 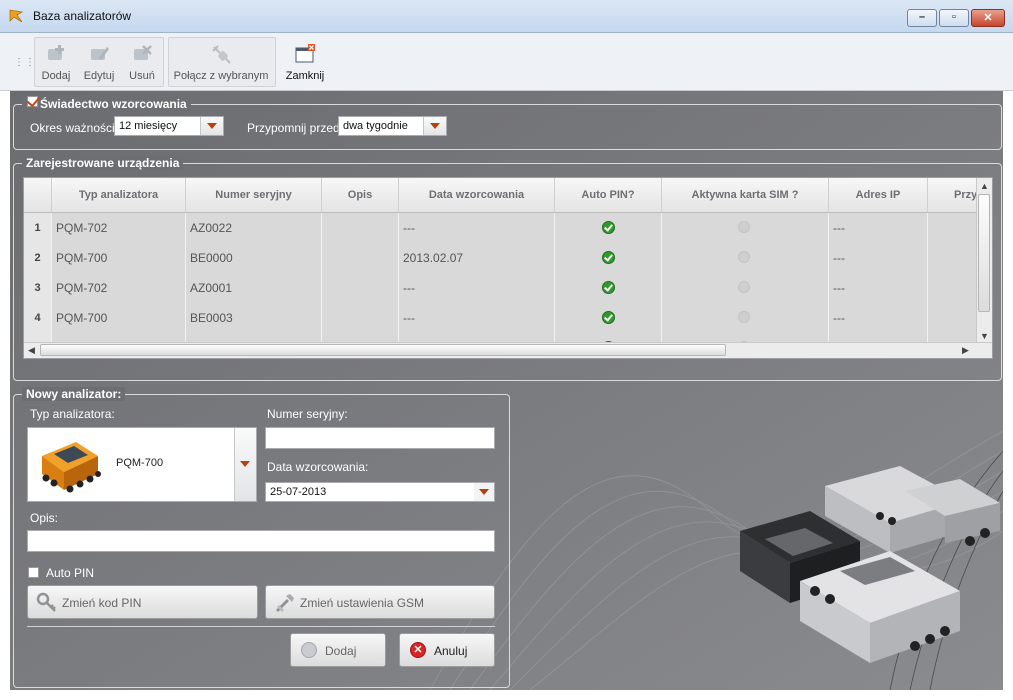 What do you see at coordinates (46, 602) in the screenshot?
I see `key-icon` at bounding box center [46, 602].